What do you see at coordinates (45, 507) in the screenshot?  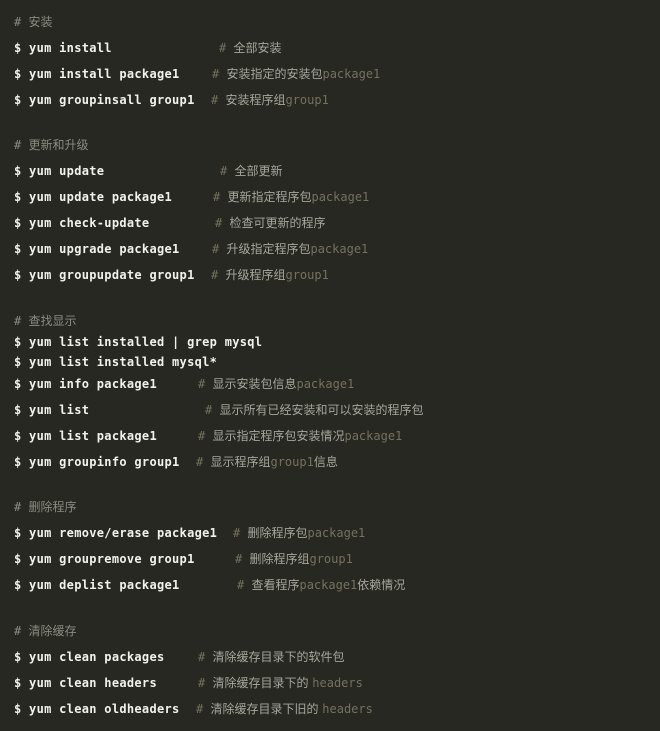 I see `section-header: # 删除程序` at bounding box center [45, 507].